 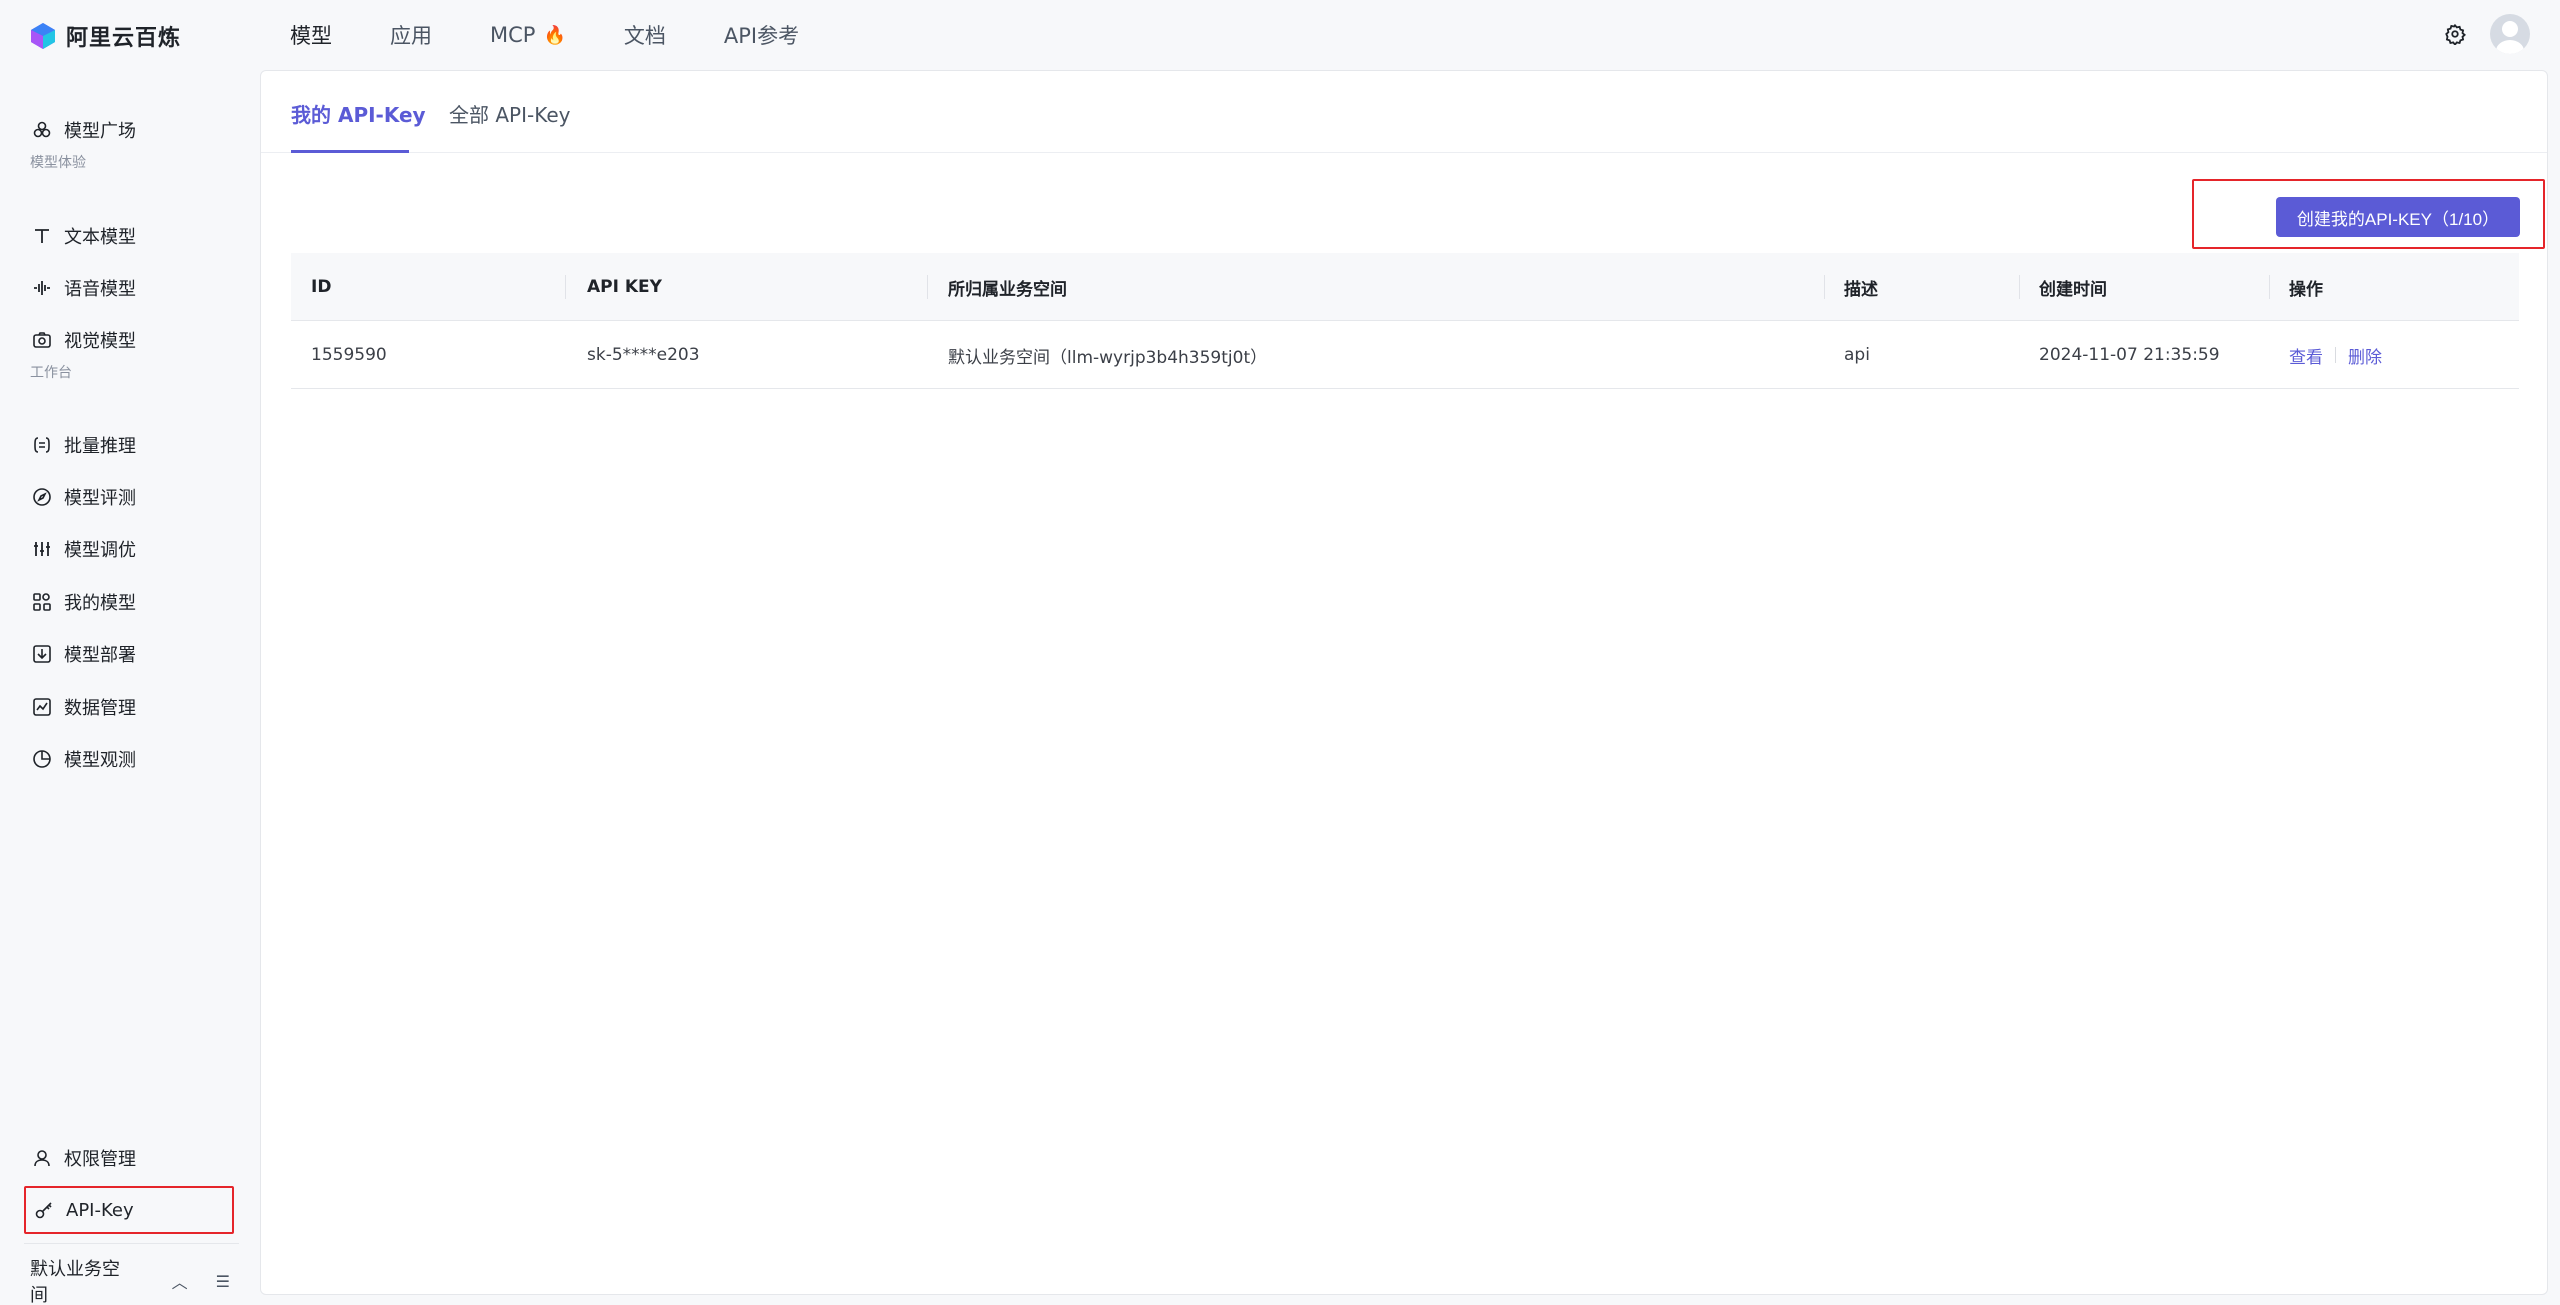 I want to click on header-id: ID, so click(x=321, y=287).